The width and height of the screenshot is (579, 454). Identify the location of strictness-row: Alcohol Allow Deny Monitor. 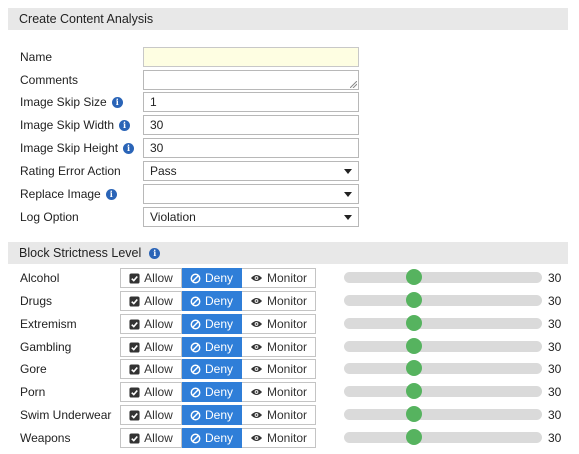
(168, 278).